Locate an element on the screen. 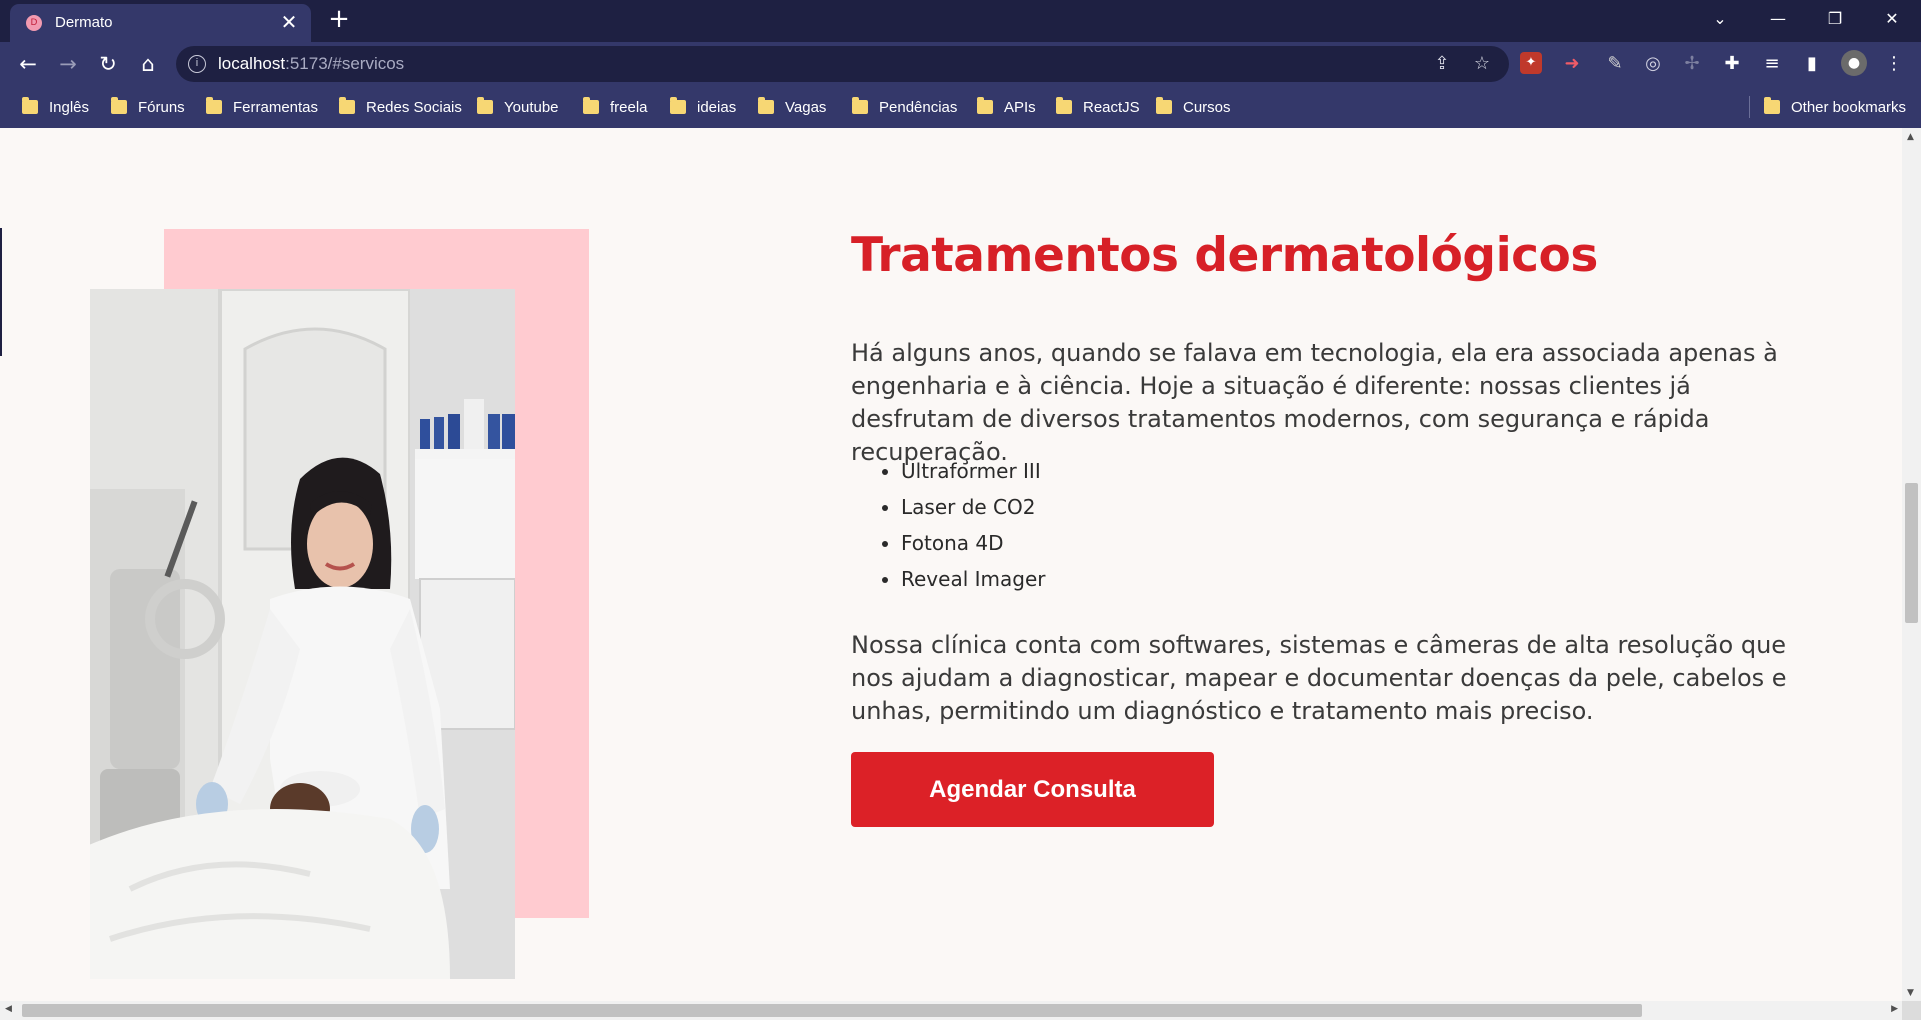 The width and height of the screenshot is (1921, 1020). bookmark-folder: freela is located at coordinates (615, 107).